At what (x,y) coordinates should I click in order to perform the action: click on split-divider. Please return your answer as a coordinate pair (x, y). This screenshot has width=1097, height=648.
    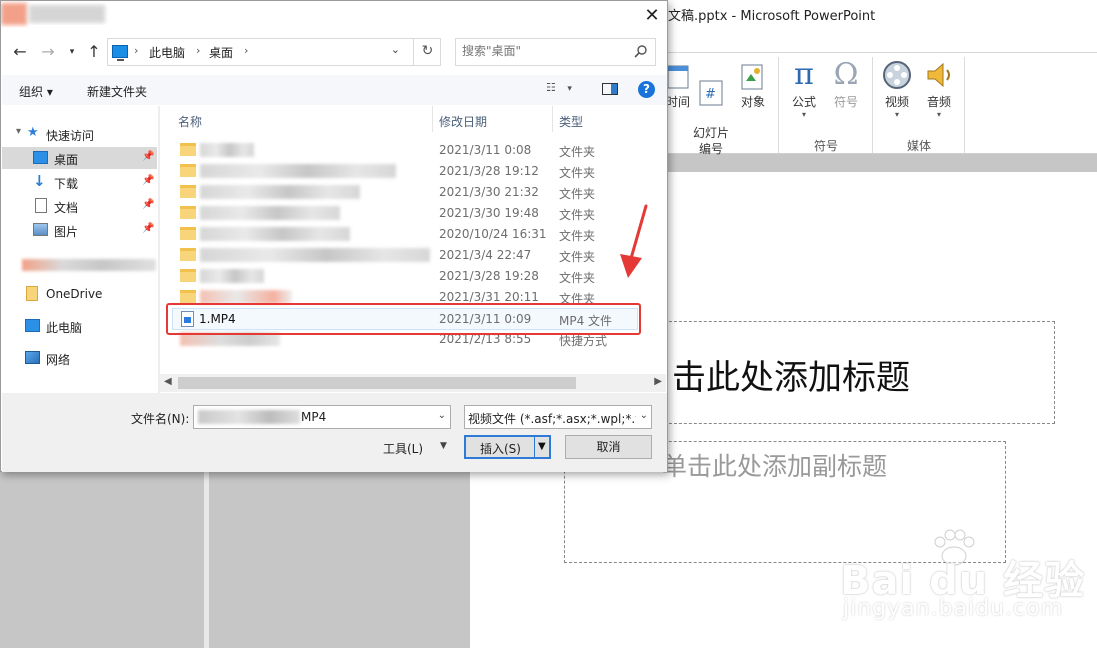
    Looking at the image, I should click on (534, 447).